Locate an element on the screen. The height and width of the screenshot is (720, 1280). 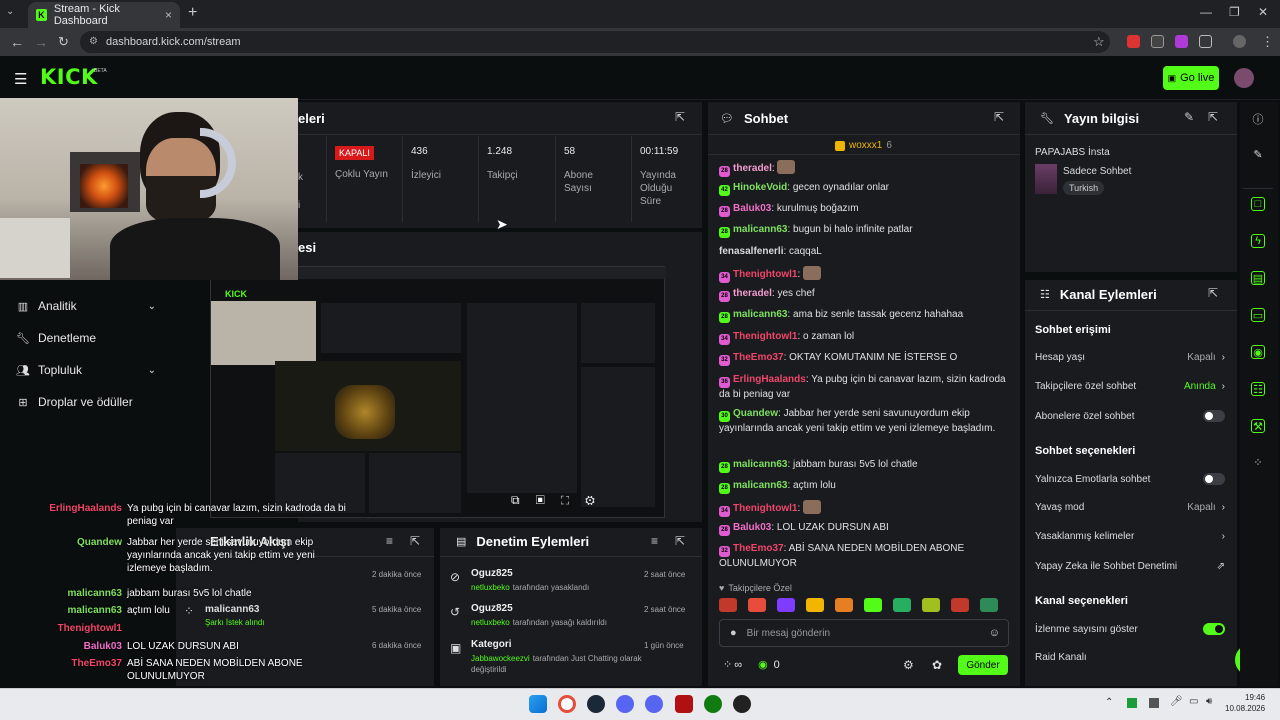
stream-video: KICK ⧉▣⛶⚙ is located at coordinates (438, 392).